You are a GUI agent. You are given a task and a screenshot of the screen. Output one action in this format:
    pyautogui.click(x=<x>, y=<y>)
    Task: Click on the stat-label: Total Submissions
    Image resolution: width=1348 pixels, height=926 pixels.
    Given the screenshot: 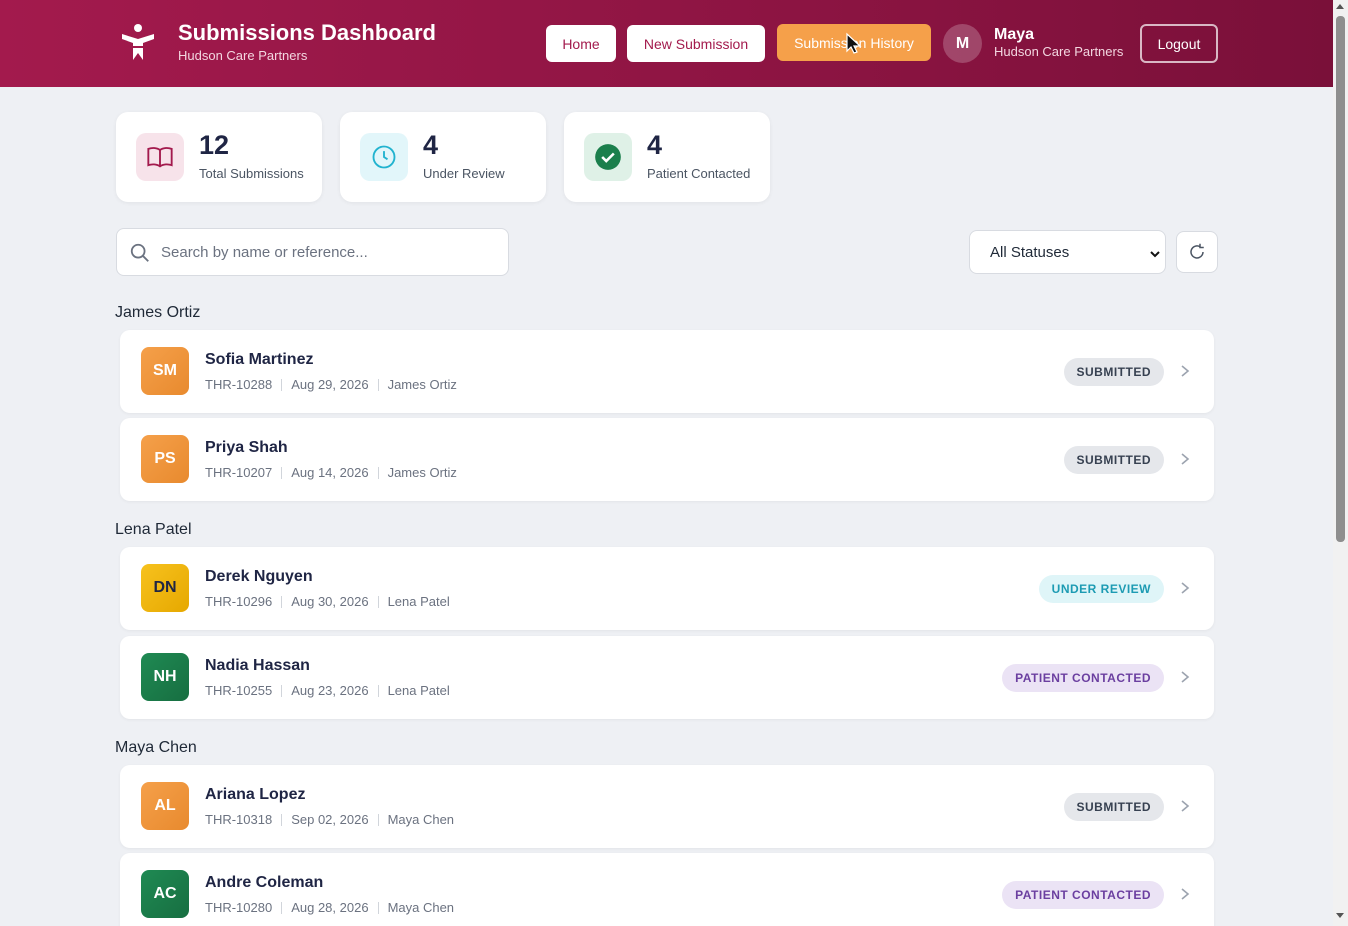 What is the action you would take?
    pyautogui.click(x=251, y=173)
    